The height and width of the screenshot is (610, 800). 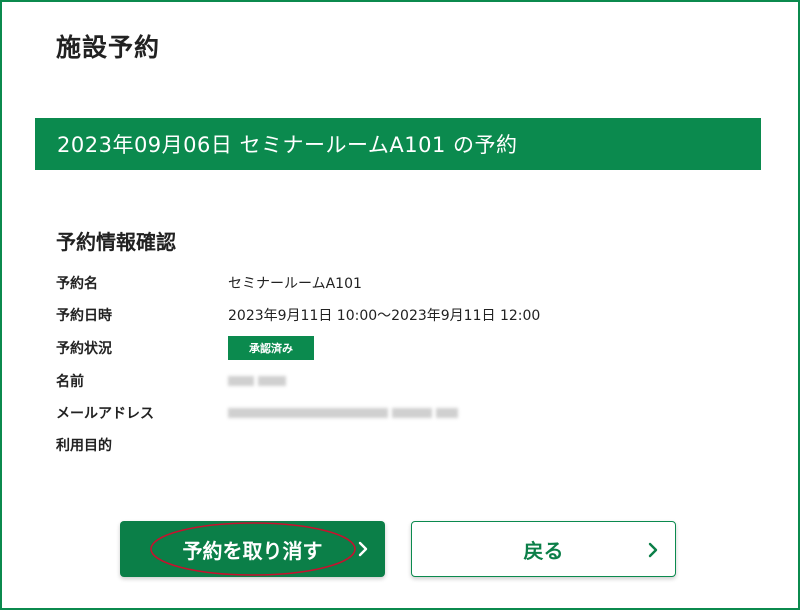 I want to click on page-title: 施設予約, so click(x=108, y=47).